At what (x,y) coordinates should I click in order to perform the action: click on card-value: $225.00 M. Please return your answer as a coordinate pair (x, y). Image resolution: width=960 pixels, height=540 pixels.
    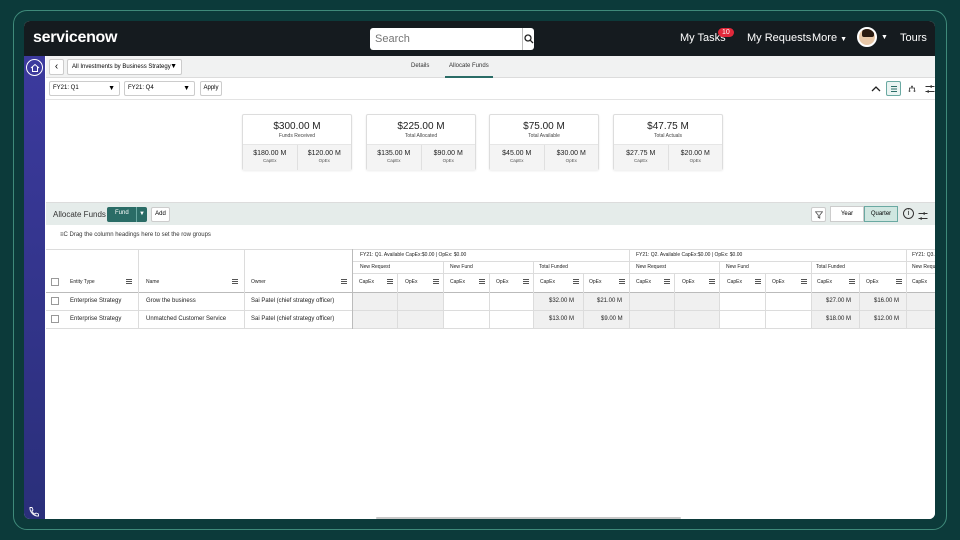
    Looking at the image, I should click on (421, 126).